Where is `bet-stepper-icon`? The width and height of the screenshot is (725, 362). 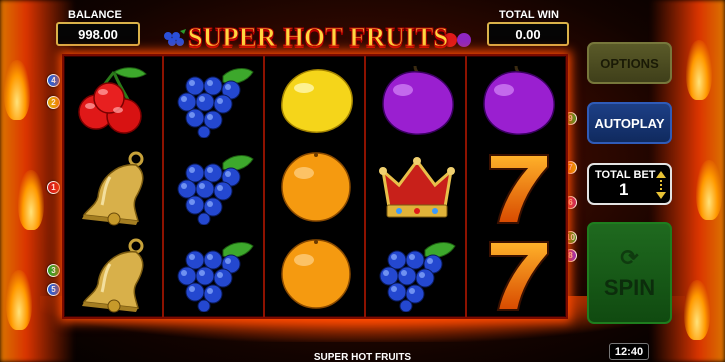 bet-stepper-icon is located at coordinates (661, 185).